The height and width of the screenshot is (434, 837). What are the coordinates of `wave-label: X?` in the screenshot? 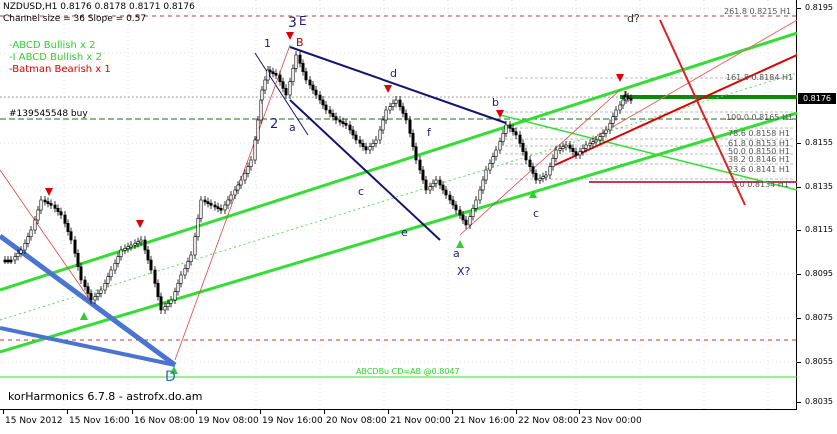 It's located at (464, 271).